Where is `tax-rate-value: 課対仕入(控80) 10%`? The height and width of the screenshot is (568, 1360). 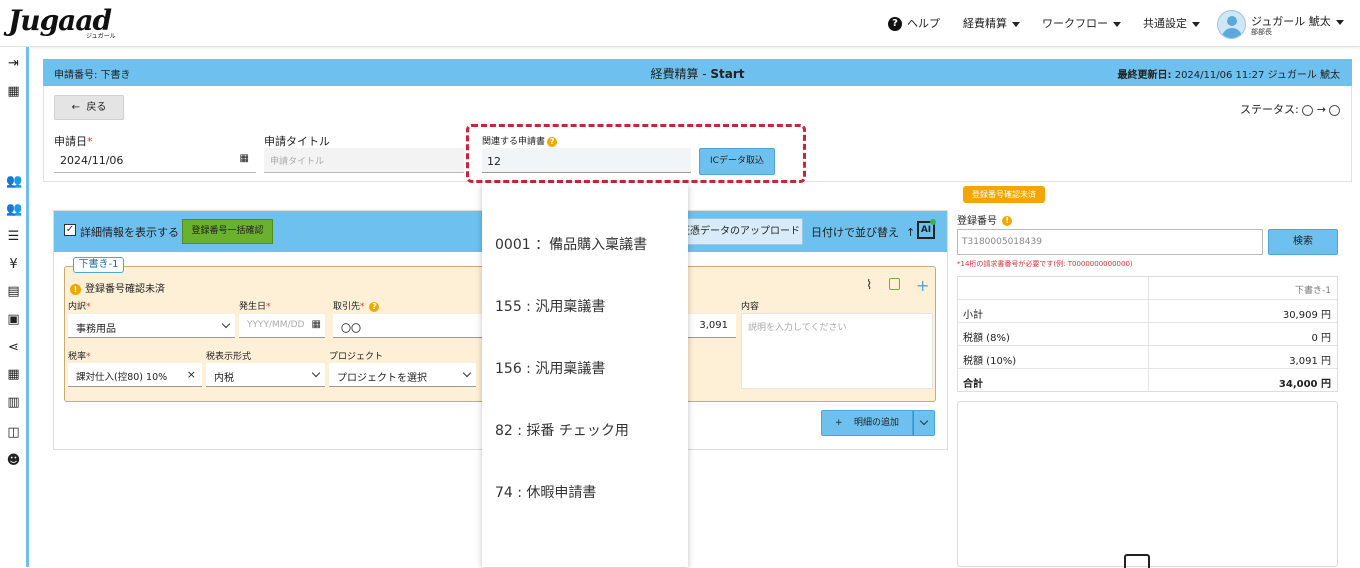 tax-rate-value: 課対仕入(控80) 10% is located at coordinates (122, 377).